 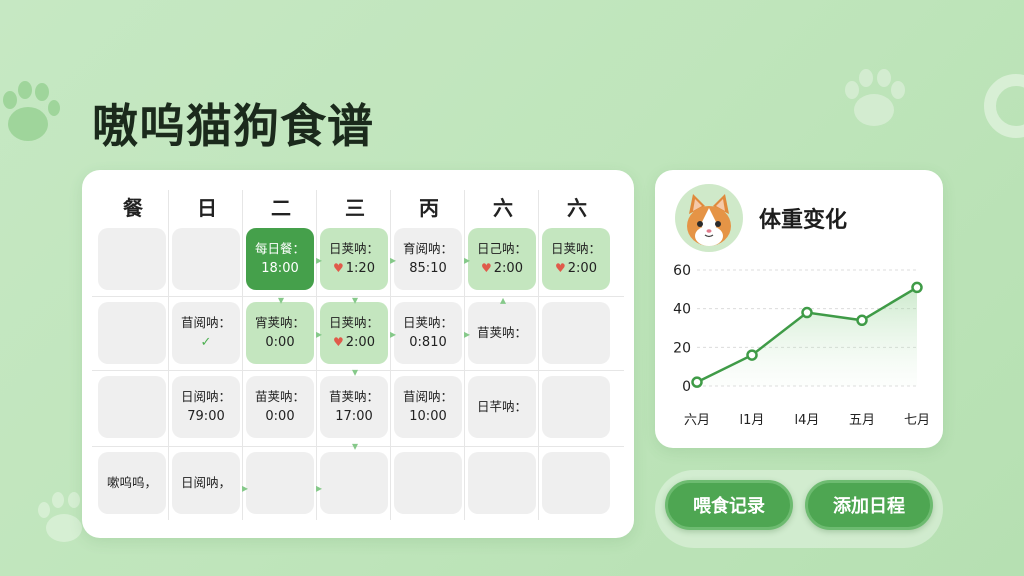 I want to click on y-tick-label: 20, so click(x=682, y=348).